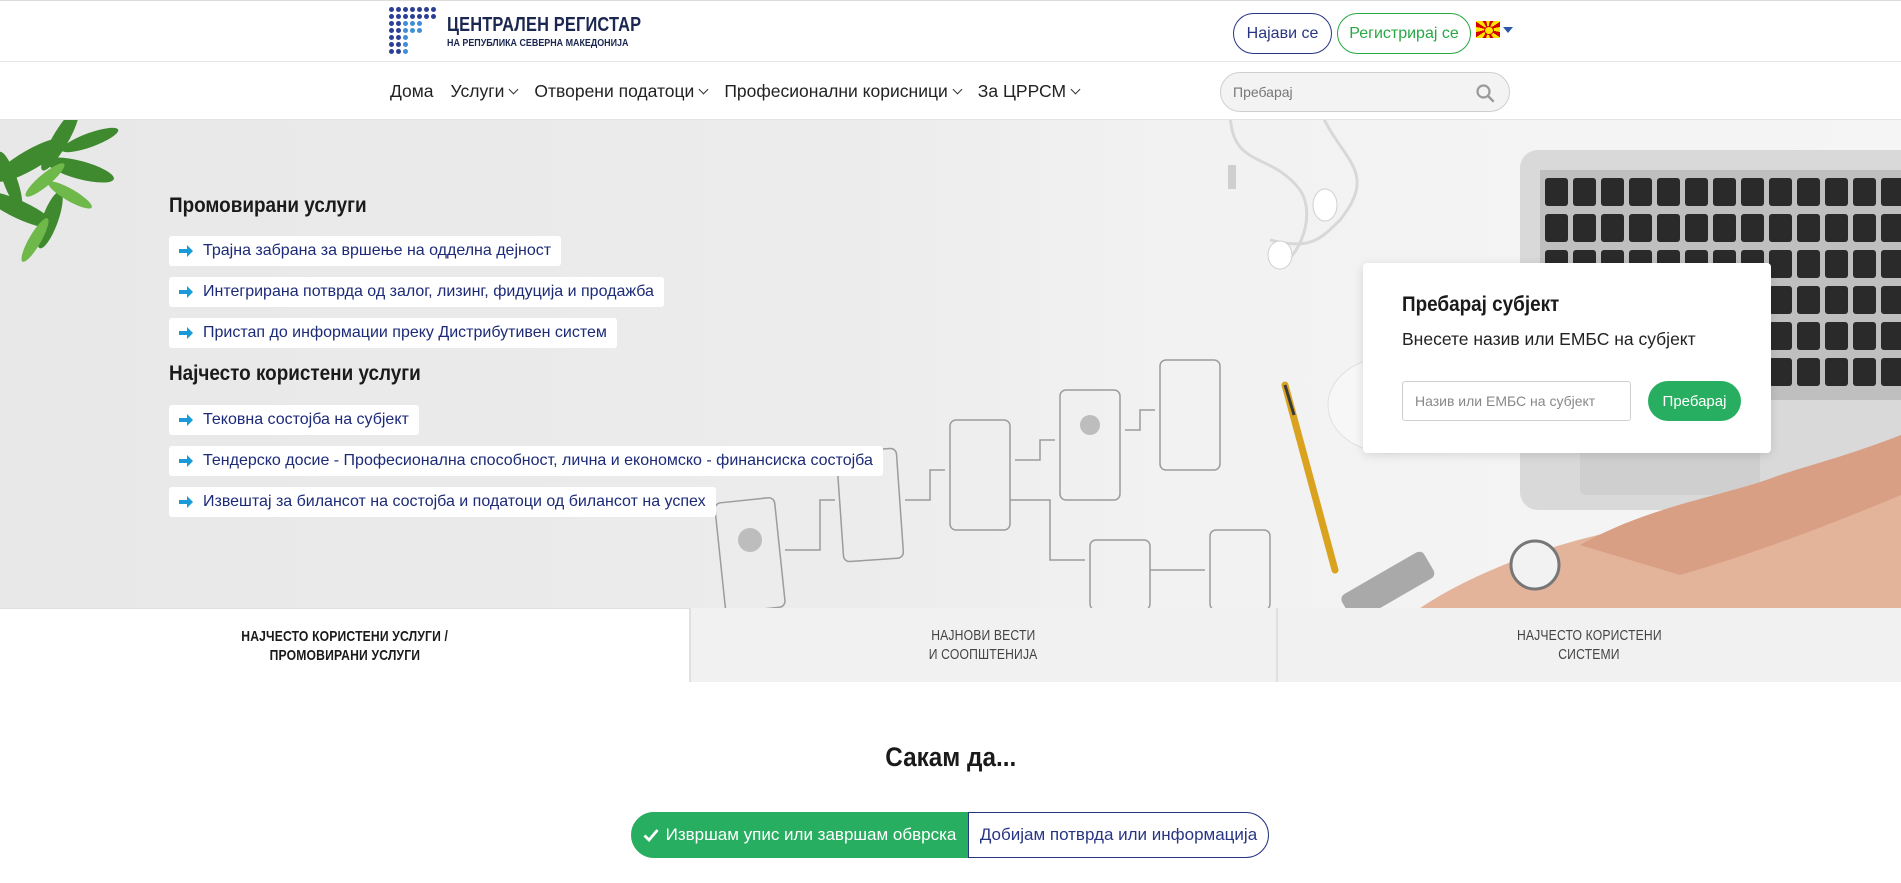  I want to click on tab-latest-news: НАЈНОВИ ВЕСТИ И СООПШТЕНИЈА, so click(982, 645).